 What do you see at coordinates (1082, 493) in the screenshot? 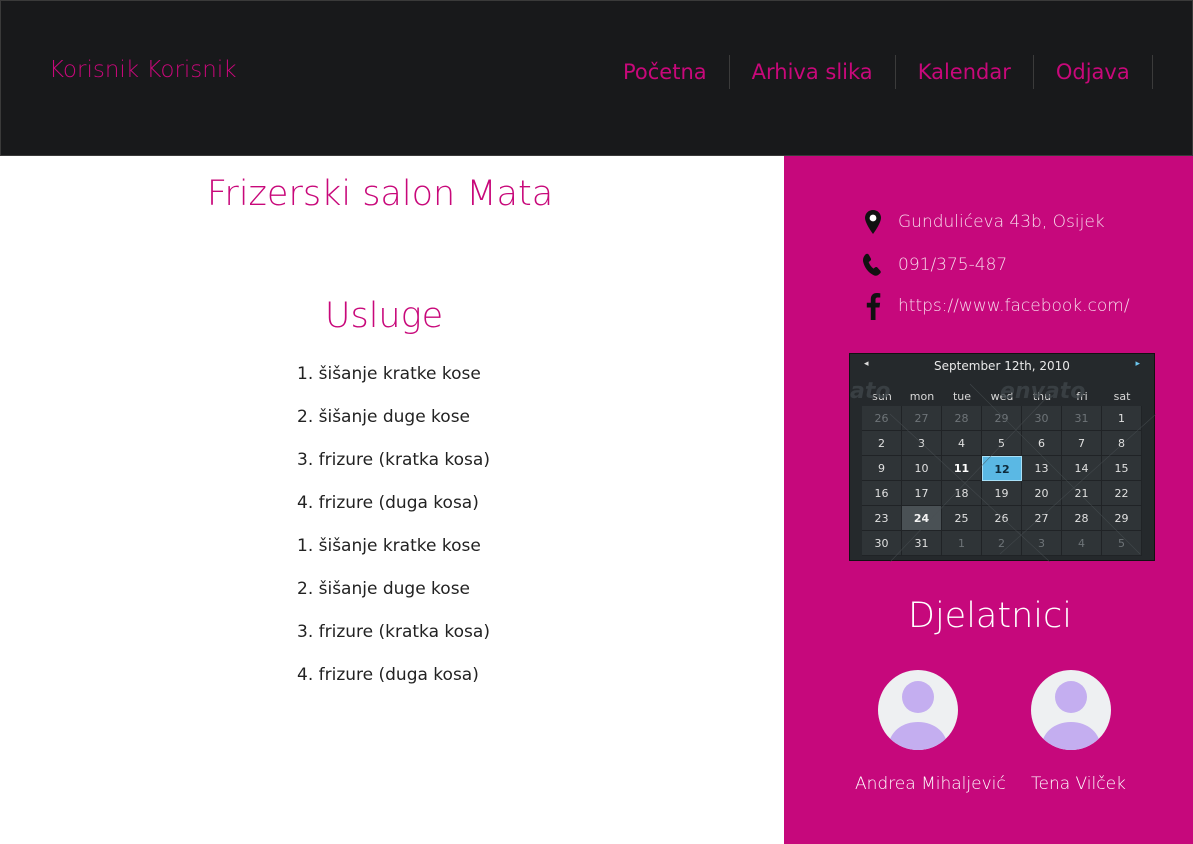
I see `calendar-day: 21` at bounding box center [1082, 493].